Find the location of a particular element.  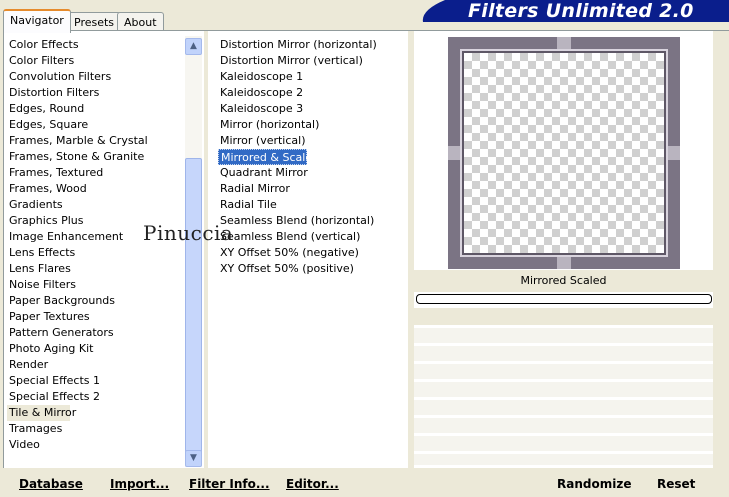

divider-left is located at coordinates (206, 249).